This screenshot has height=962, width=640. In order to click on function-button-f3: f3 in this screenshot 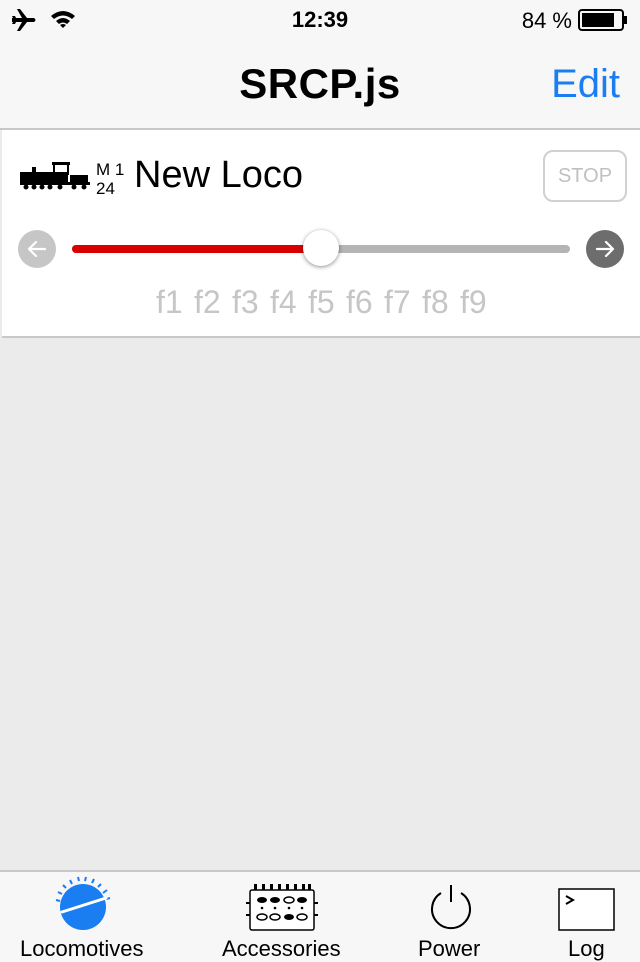, I will do `click(251, 302)`.